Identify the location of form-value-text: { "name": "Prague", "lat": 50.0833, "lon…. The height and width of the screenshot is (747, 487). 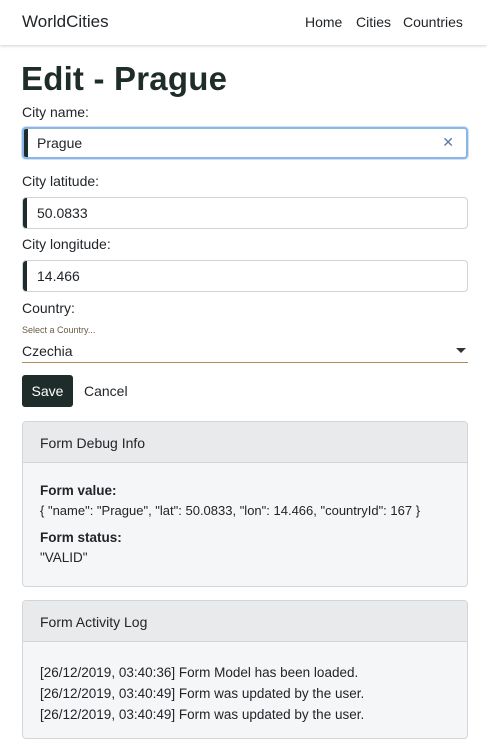
(230, 510).